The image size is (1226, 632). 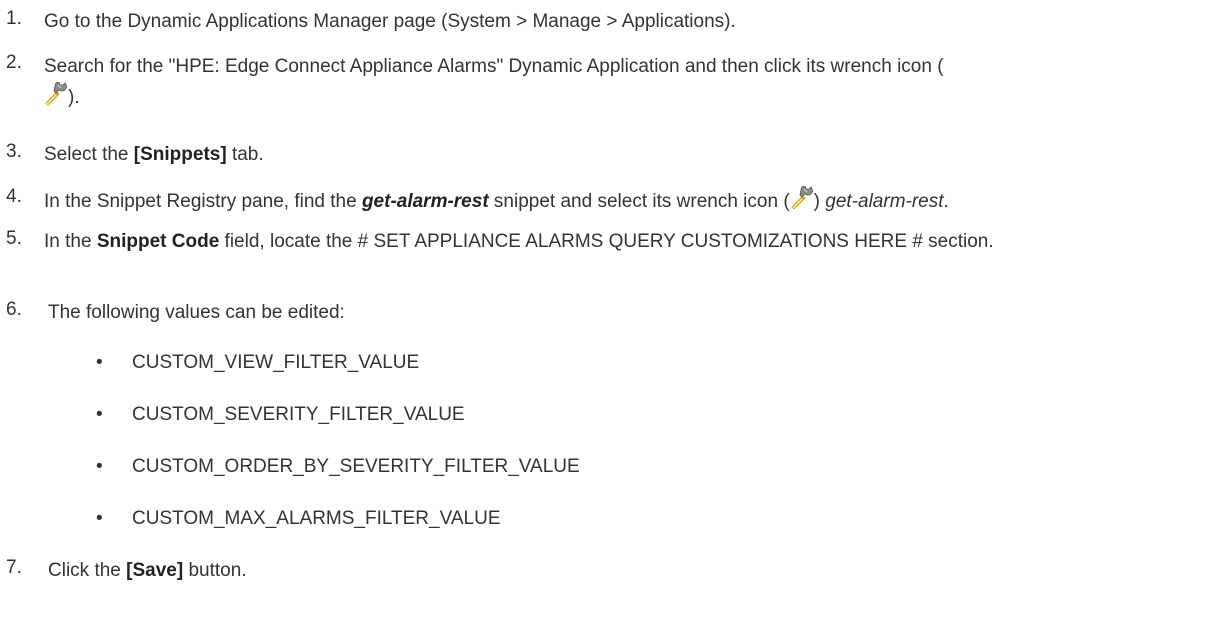 What do you see at coordinates (651, 414) in the screenshot?
I see `list-item: • CUSTOM_SEVERITY_FILTER_VALUE` at bounding box center [651, 414].